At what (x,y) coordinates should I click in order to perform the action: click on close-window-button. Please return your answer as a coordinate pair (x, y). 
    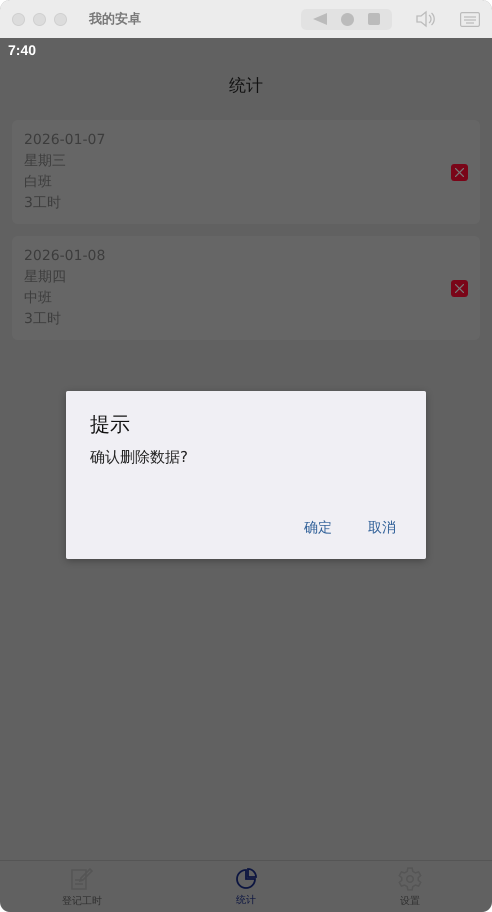
    Looking at the image, I should click on (18, 19).